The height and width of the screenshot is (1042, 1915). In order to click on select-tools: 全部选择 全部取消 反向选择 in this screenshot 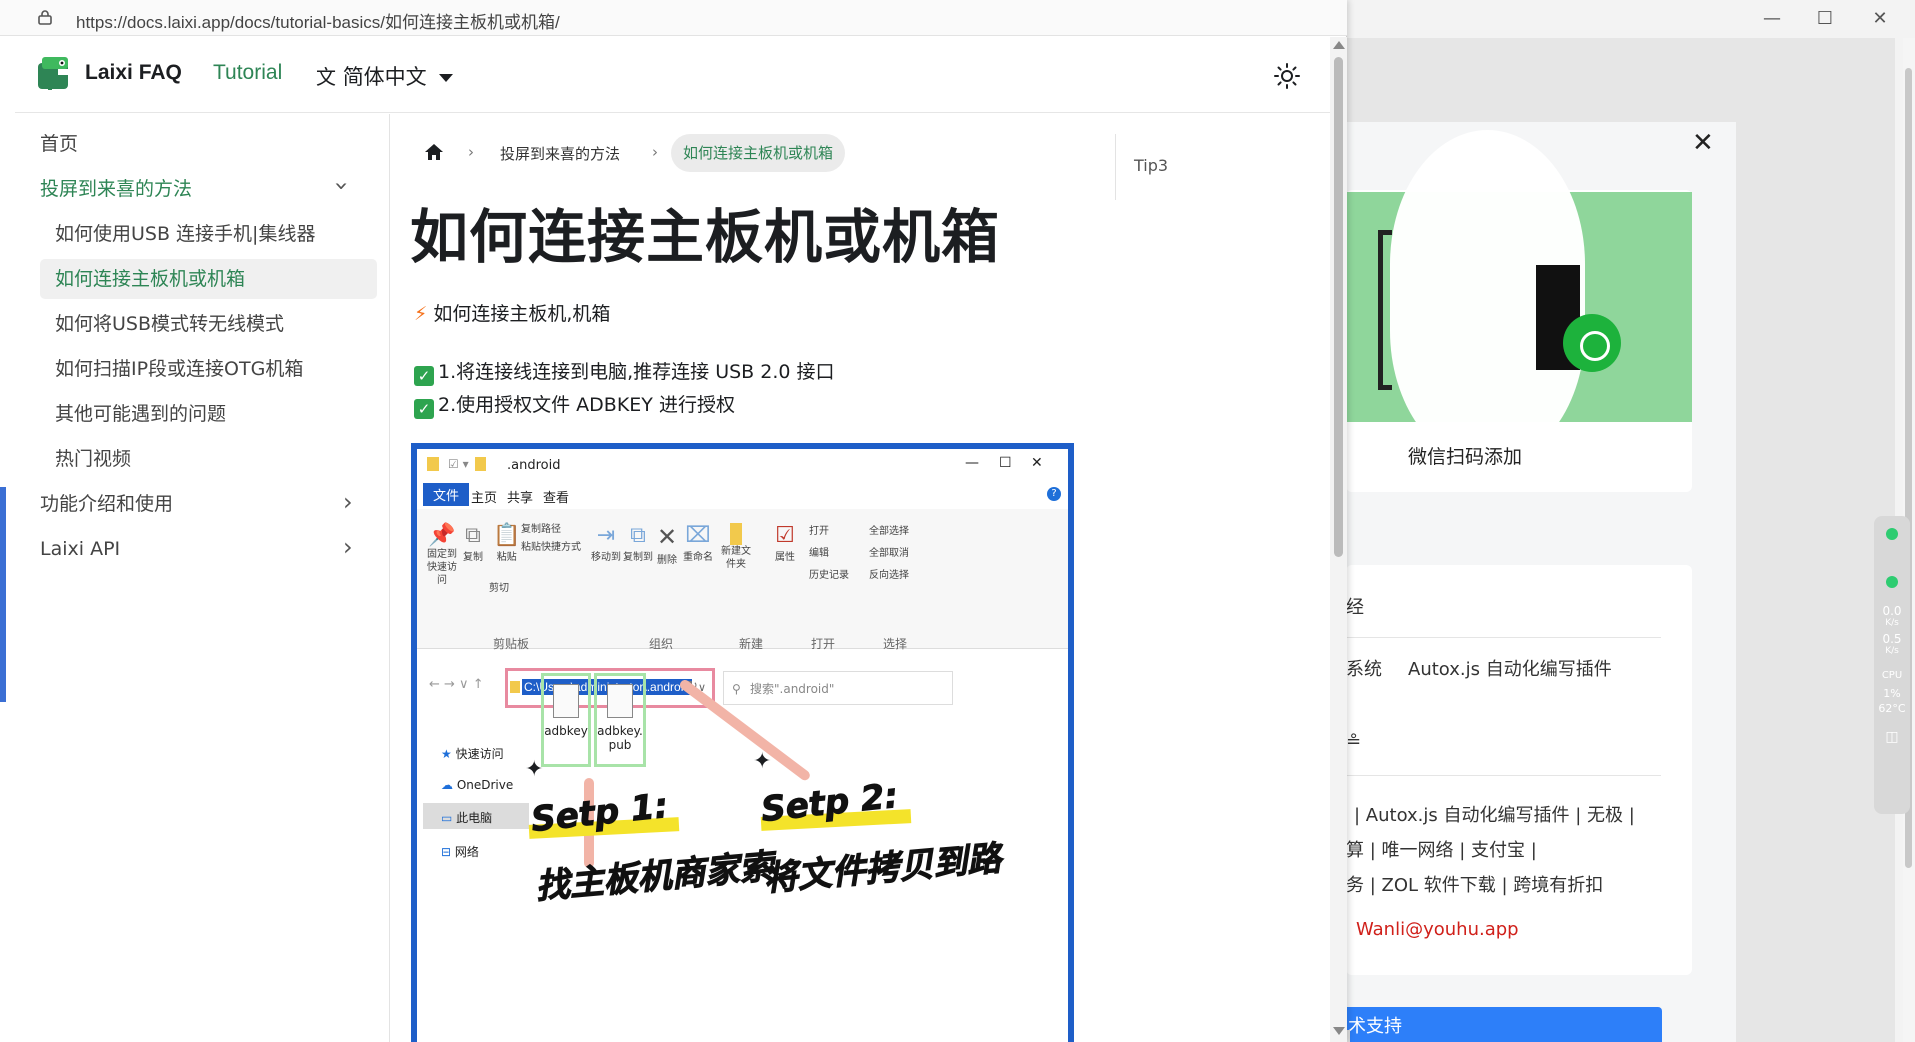, I will do `click(889, 553)`.